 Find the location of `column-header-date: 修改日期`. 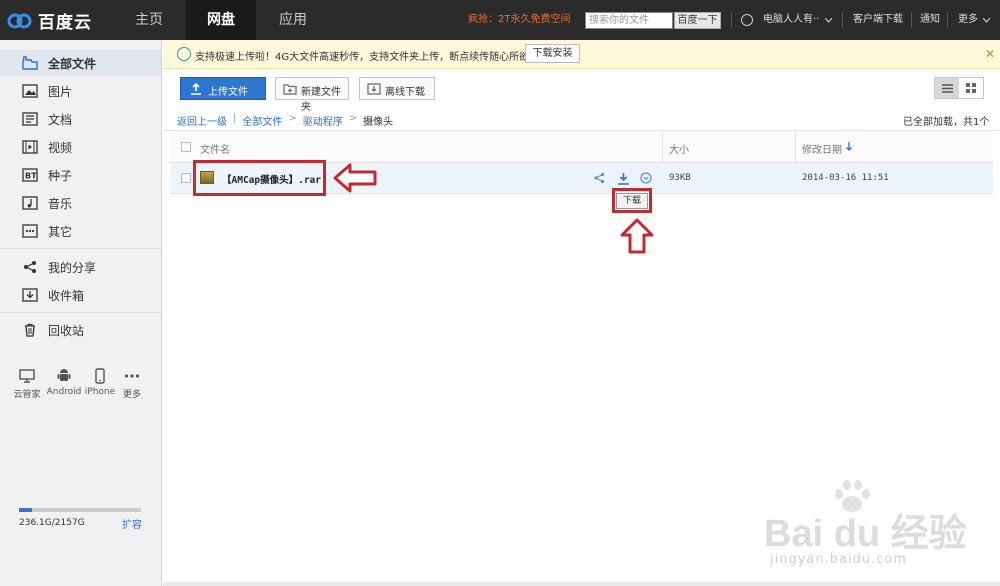

column-header-date: 修改日期 is located at coordinates (822, 148).